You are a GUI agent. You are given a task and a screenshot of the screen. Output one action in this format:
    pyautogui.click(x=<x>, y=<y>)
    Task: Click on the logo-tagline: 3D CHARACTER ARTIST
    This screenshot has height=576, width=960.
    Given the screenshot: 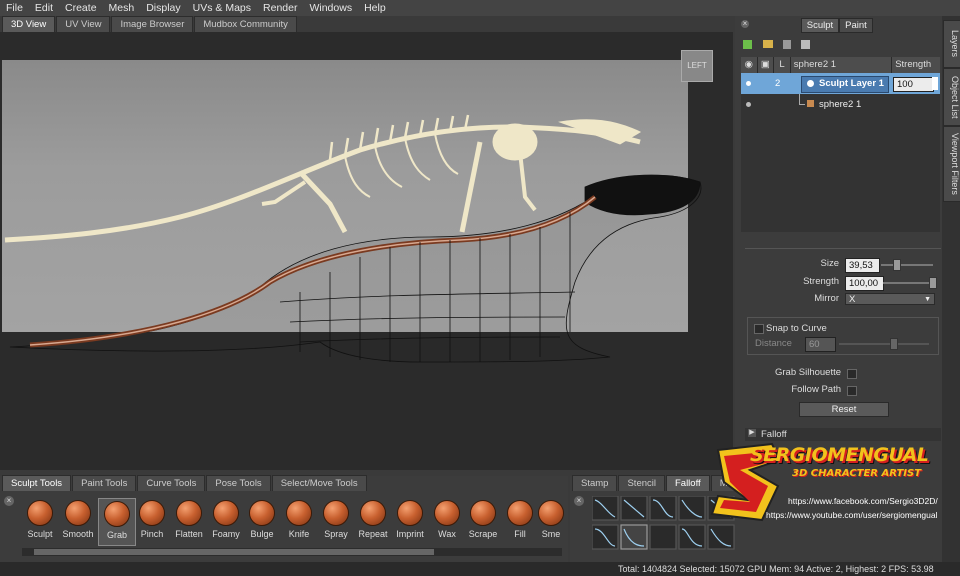 What is the action you would take?
    pyautogui.click(x=857, y=473)
    